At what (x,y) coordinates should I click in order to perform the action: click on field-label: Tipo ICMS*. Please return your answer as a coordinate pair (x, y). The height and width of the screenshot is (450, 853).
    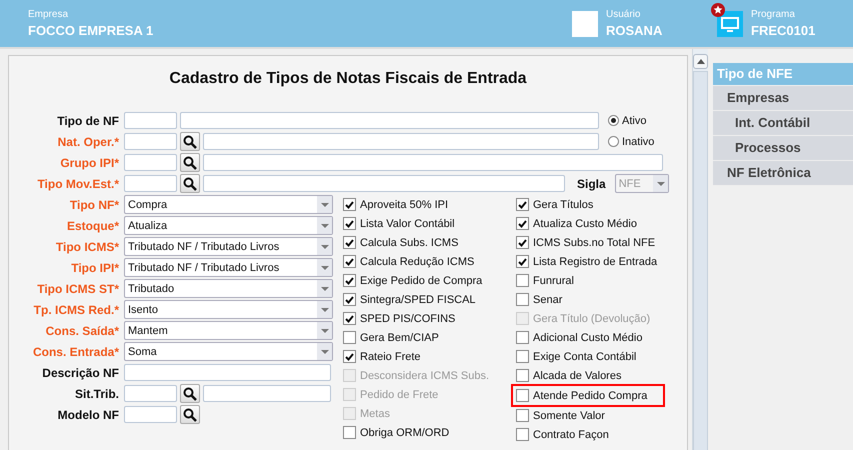
    Looking at the image, I should click on (86, 247).